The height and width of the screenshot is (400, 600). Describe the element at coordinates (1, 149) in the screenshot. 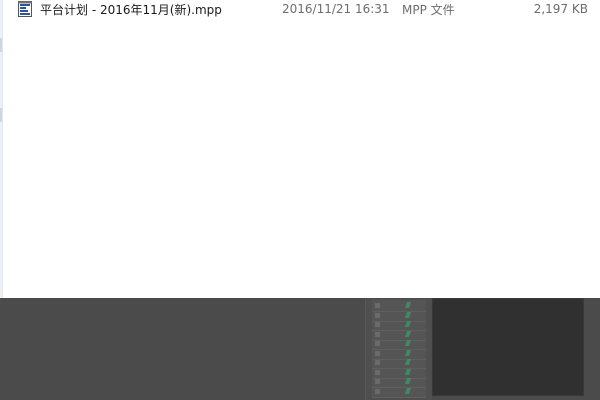

I see `navigation-pane-edge` at that location.